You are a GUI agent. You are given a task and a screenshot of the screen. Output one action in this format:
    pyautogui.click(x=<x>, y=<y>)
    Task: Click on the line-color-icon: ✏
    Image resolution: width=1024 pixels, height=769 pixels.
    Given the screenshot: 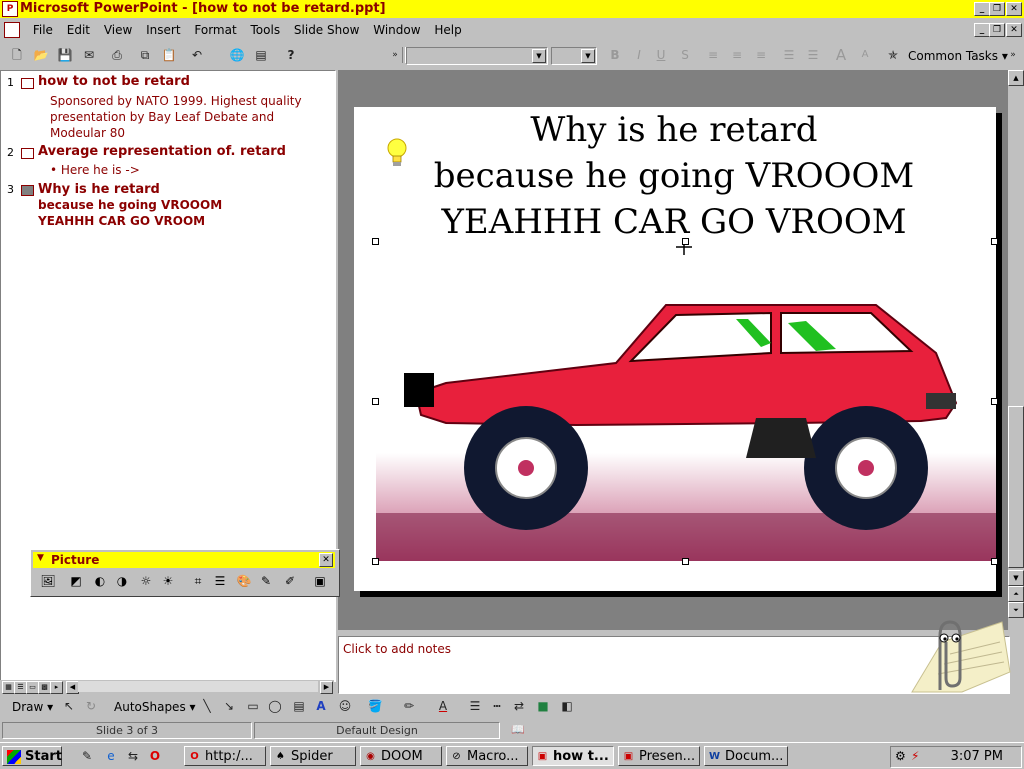 What is the action you would take?
    pyautogui.click(x=409, y=706)
    